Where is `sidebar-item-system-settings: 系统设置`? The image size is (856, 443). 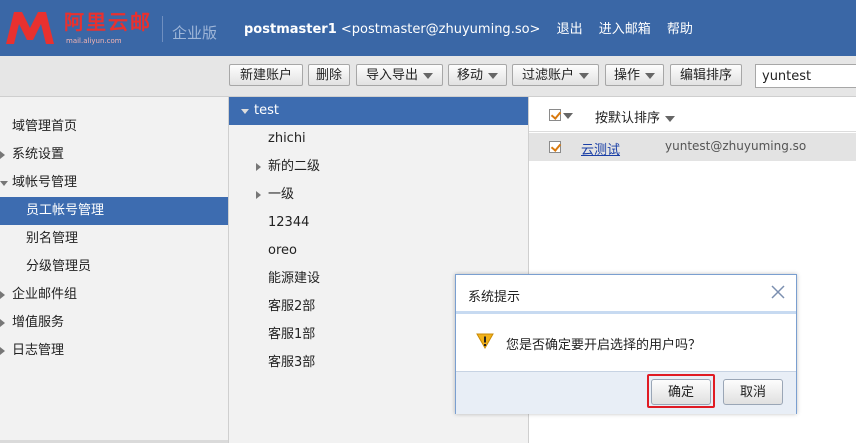
sidebar-item-system-settings: 系统设置 is located at coordinates (114, 155).